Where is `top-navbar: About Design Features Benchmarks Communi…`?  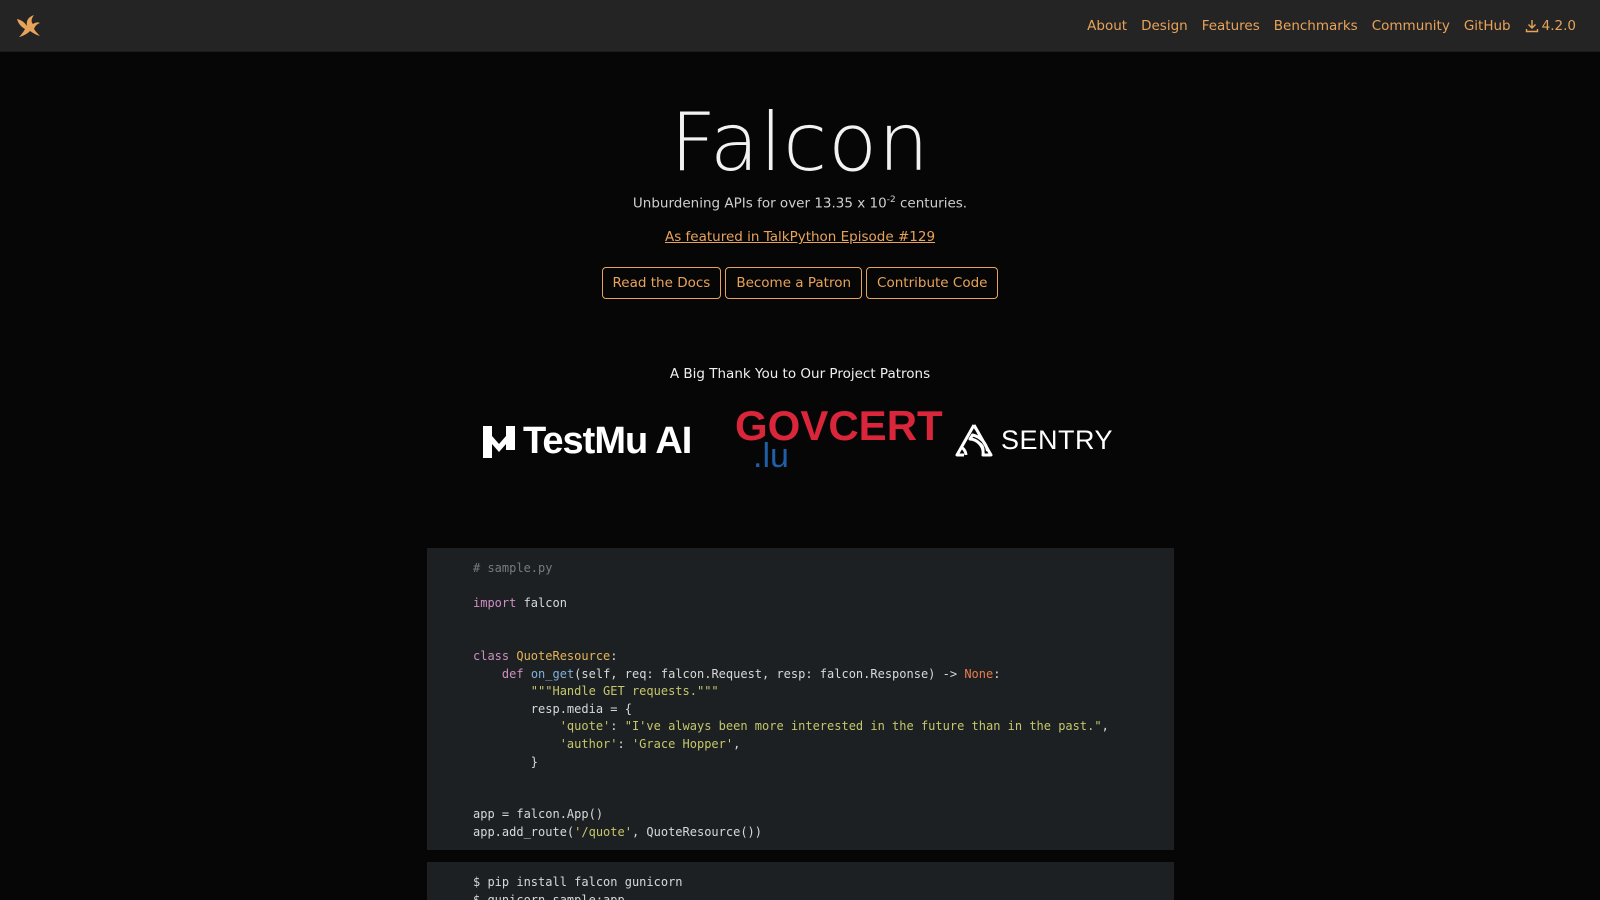
top-navbar: About Design Features Benchmarks Communi… is located at coordinates (800, 26).